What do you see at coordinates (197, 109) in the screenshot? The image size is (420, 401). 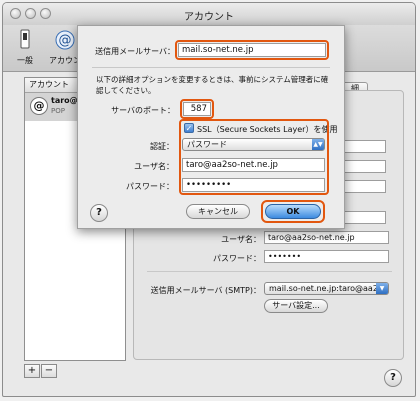 I see `port-field-highlight` at bounding box center [197, 109].